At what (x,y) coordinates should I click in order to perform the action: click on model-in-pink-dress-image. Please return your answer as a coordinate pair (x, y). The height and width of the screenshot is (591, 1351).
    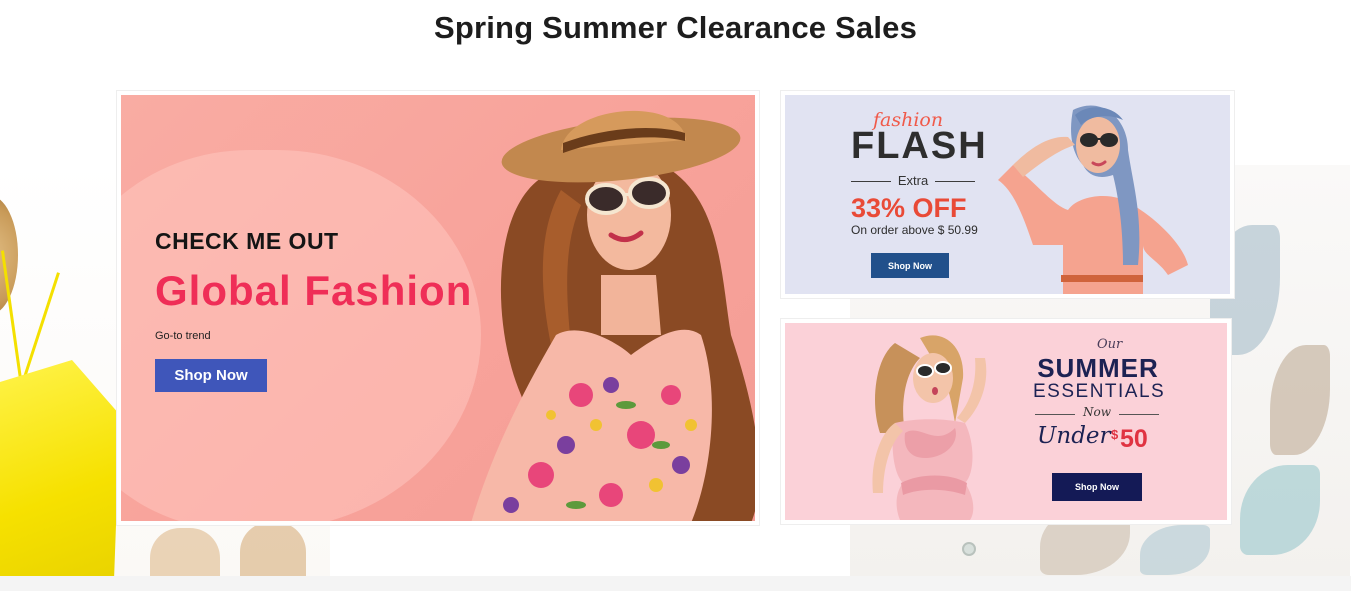
    Looking at the image, I should click on (929, 427).